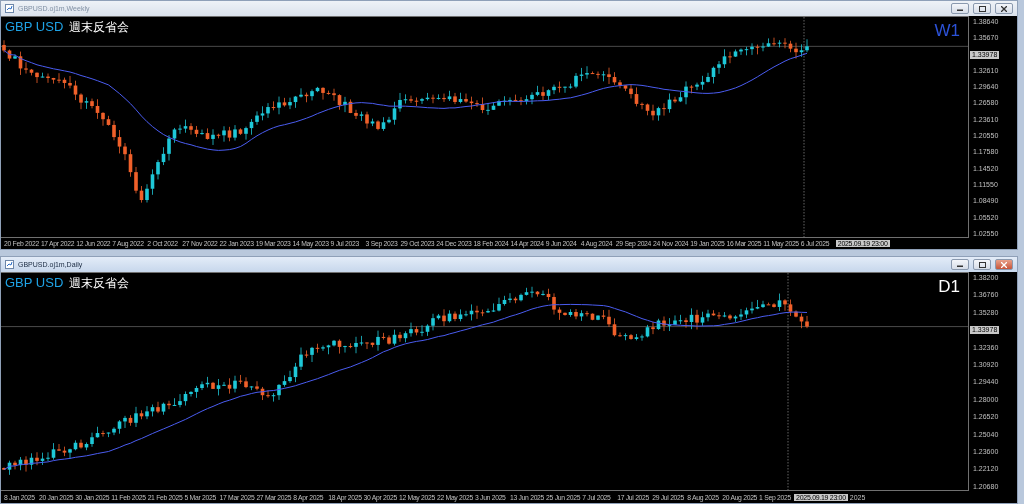 This screenshot has height=504, width=1024. I want to click on close-button, so click(1004, 8).